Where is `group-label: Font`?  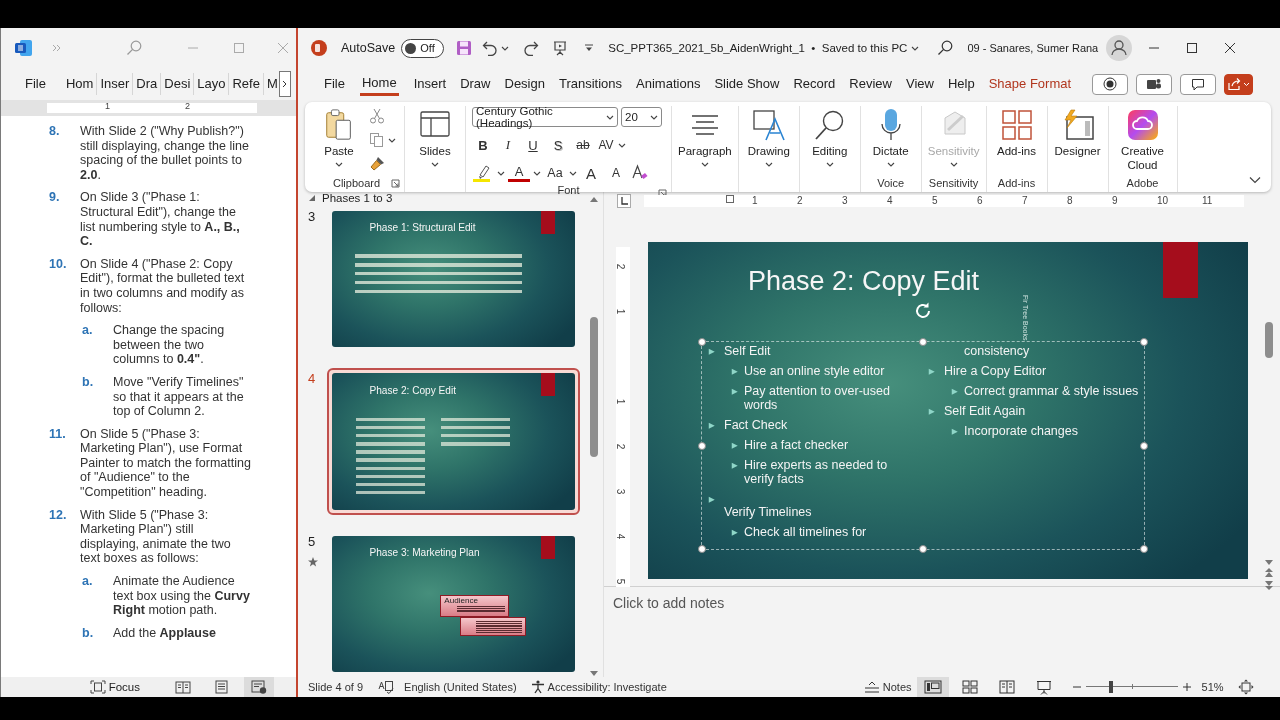
group-label: Font is located at coordinates (568, 190).